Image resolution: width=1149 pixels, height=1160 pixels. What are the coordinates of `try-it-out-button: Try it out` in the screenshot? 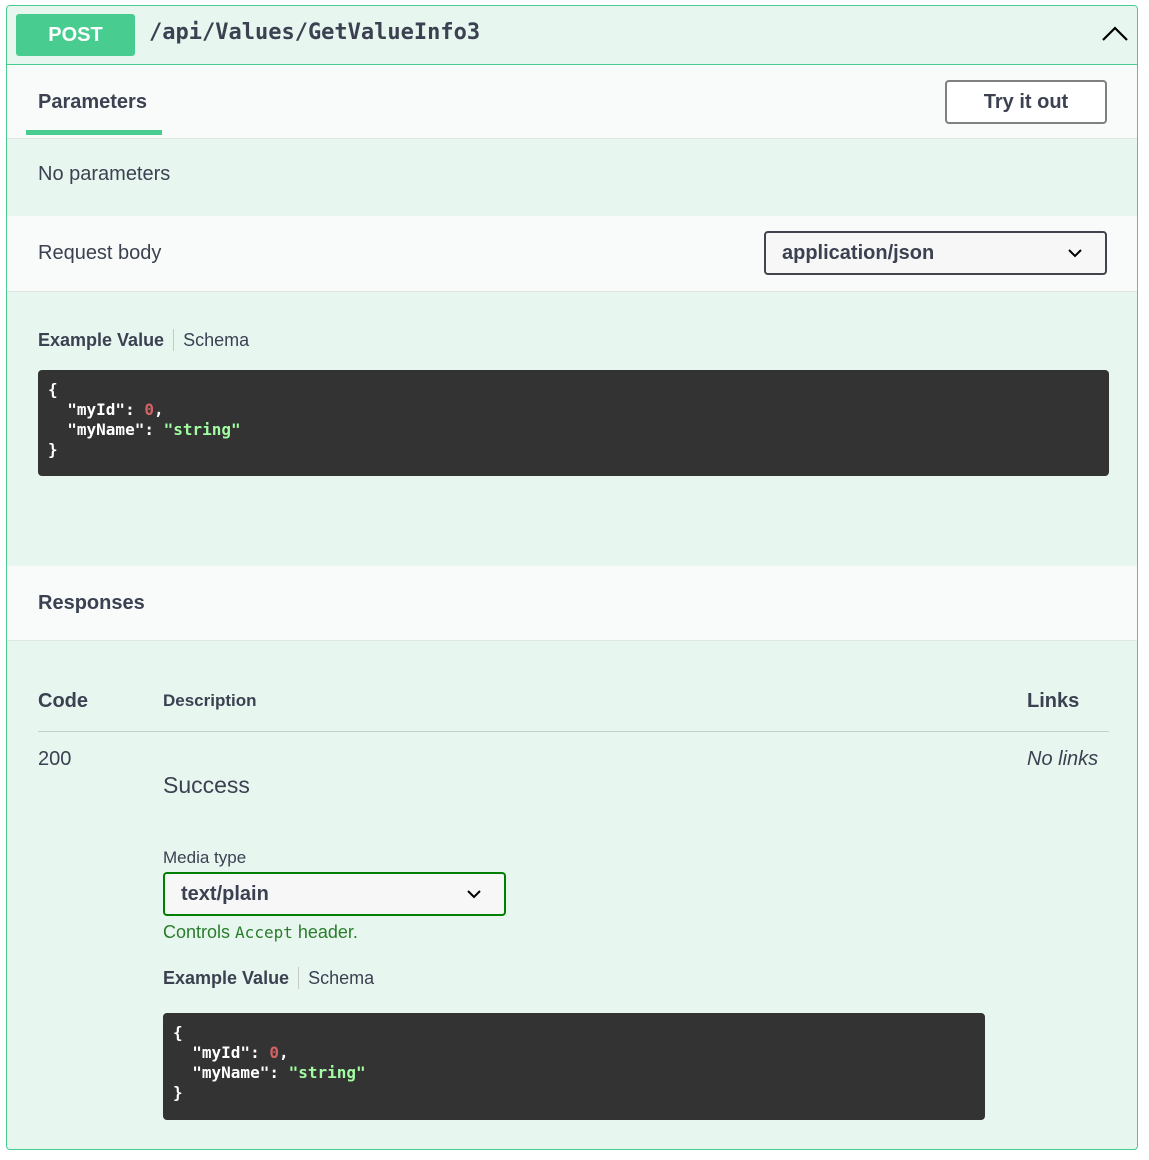 It's located at (1026, 102).